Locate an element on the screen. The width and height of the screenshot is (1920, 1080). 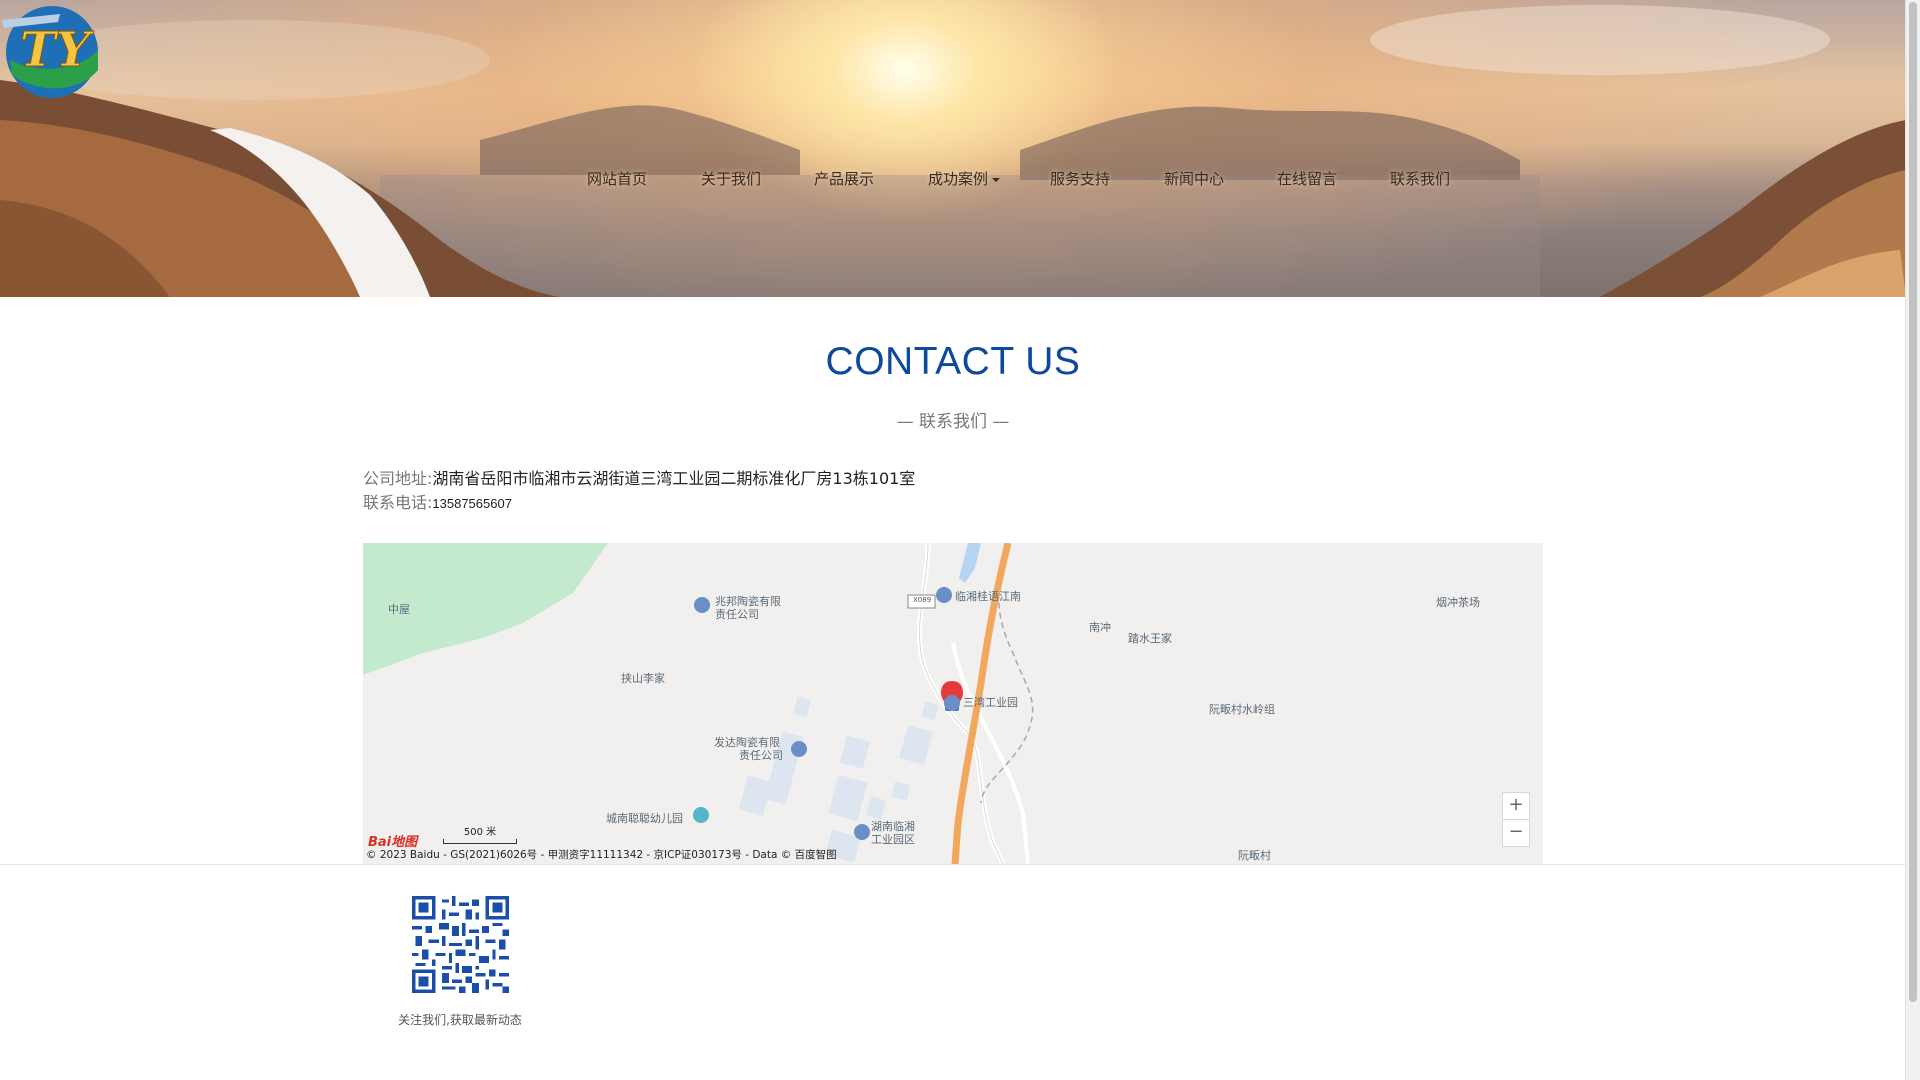
nav-item-message: 在线留言 is located at coordinates (1307, 178).